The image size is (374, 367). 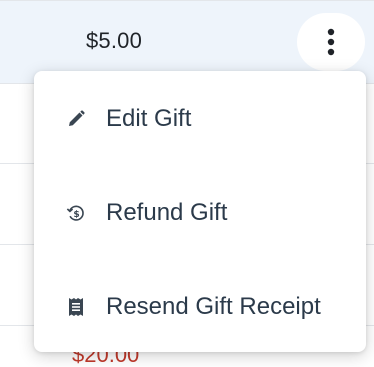 I want to click on row-amount: $5.00, so click(x=114, y=40).